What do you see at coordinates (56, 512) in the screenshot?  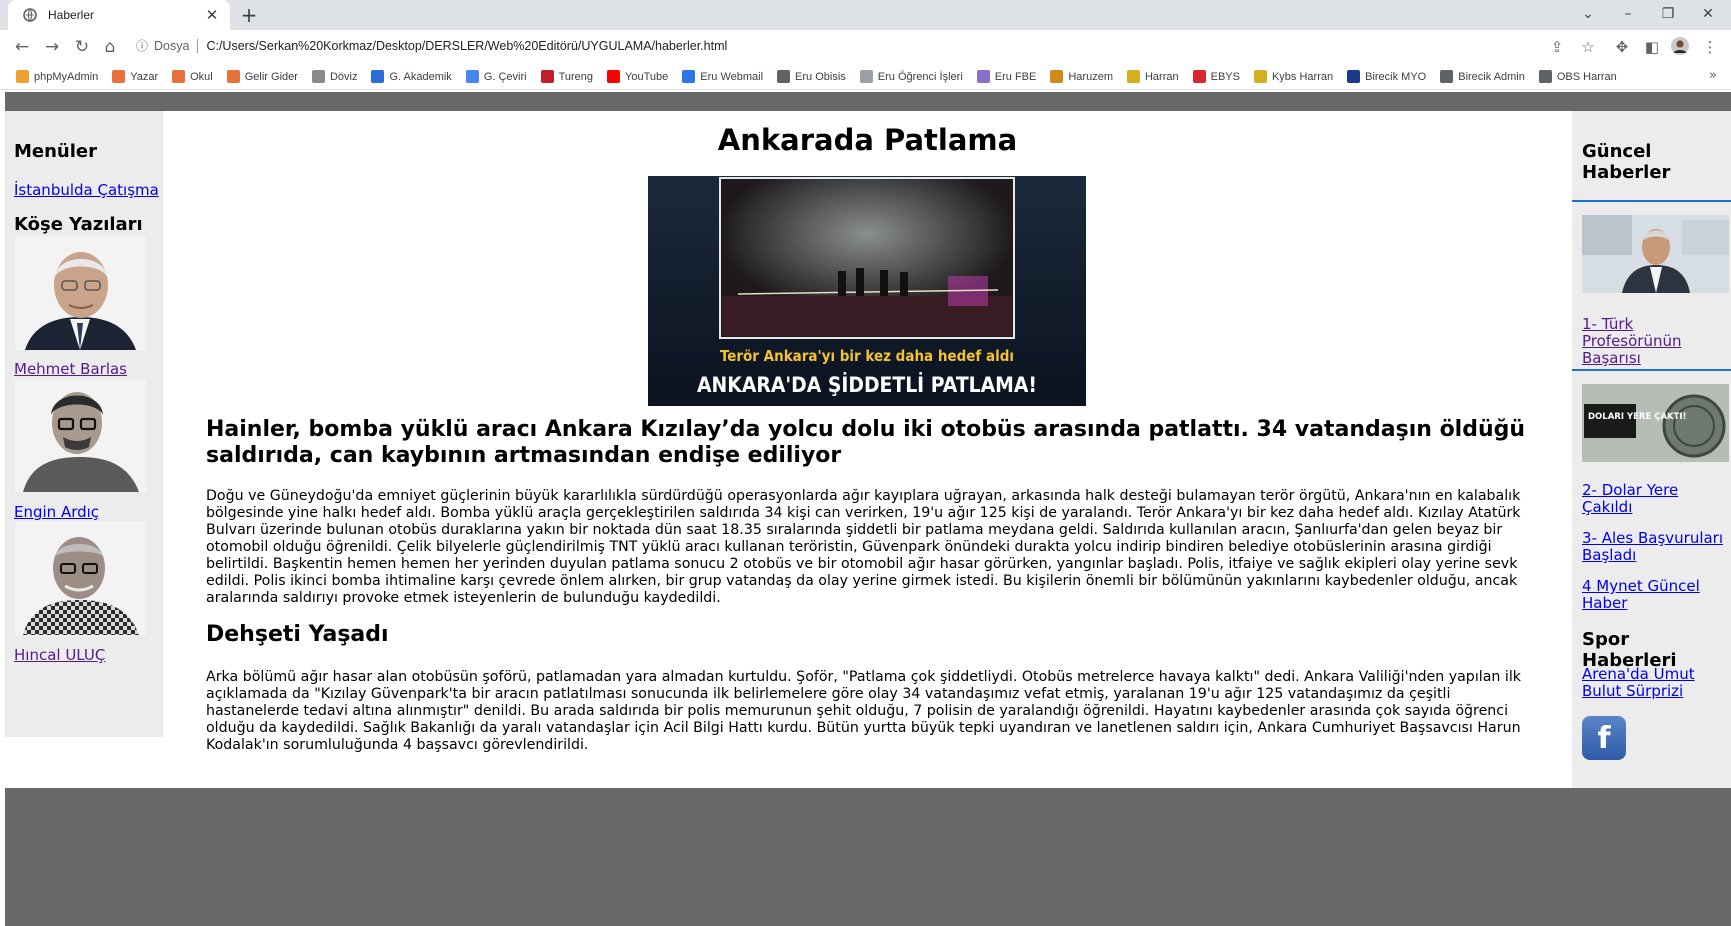 I see `author-link-engin-ardic: Engin Ardıç` at bounding box center [56, 512].